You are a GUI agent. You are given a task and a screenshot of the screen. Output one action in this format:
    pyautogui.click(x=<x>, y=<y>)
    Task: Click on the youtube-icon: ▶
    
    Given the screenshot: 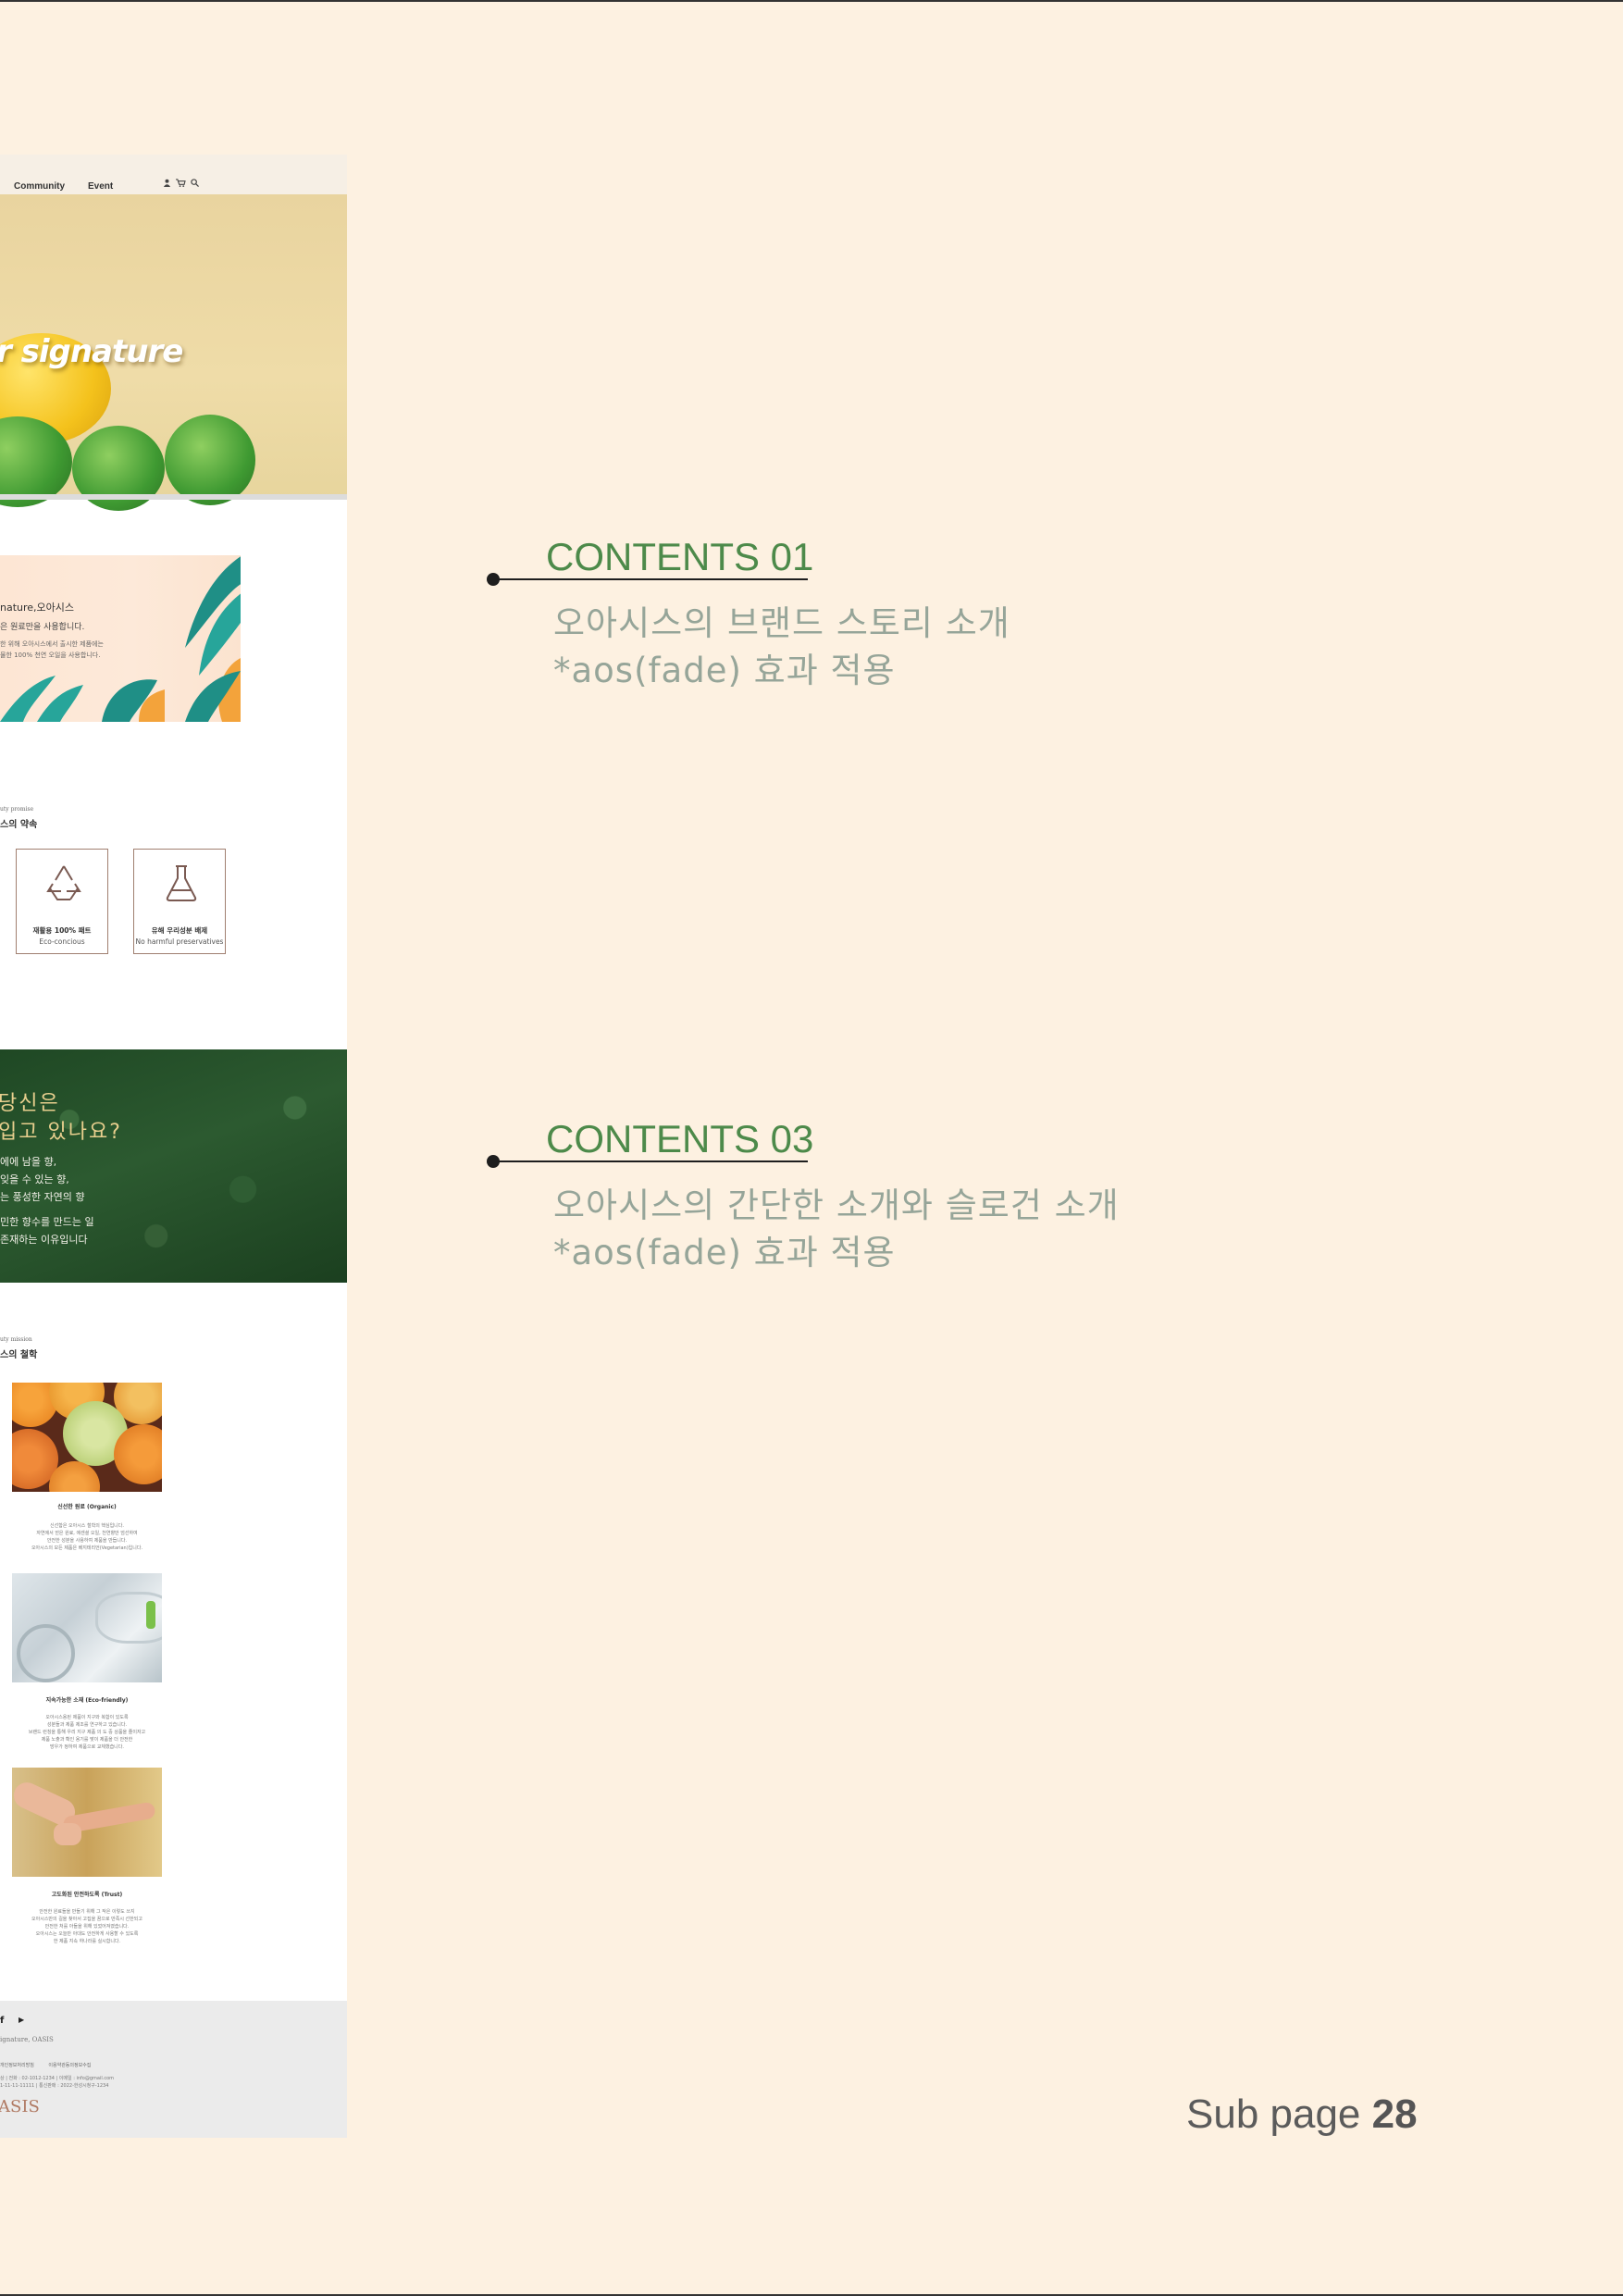 What is the action you would take?
    pyautogui.click(x=21, y=2020)
    